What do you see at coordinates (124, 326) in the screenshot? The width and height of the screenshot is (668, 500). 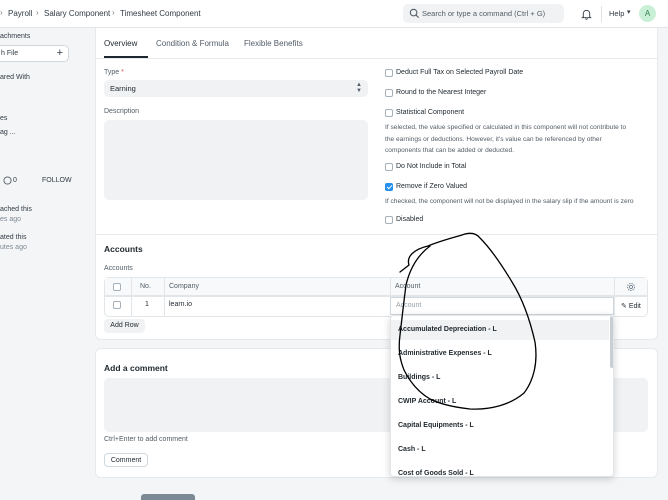 I see `add-row-button: Add Row` at bounding box center [124, 326].